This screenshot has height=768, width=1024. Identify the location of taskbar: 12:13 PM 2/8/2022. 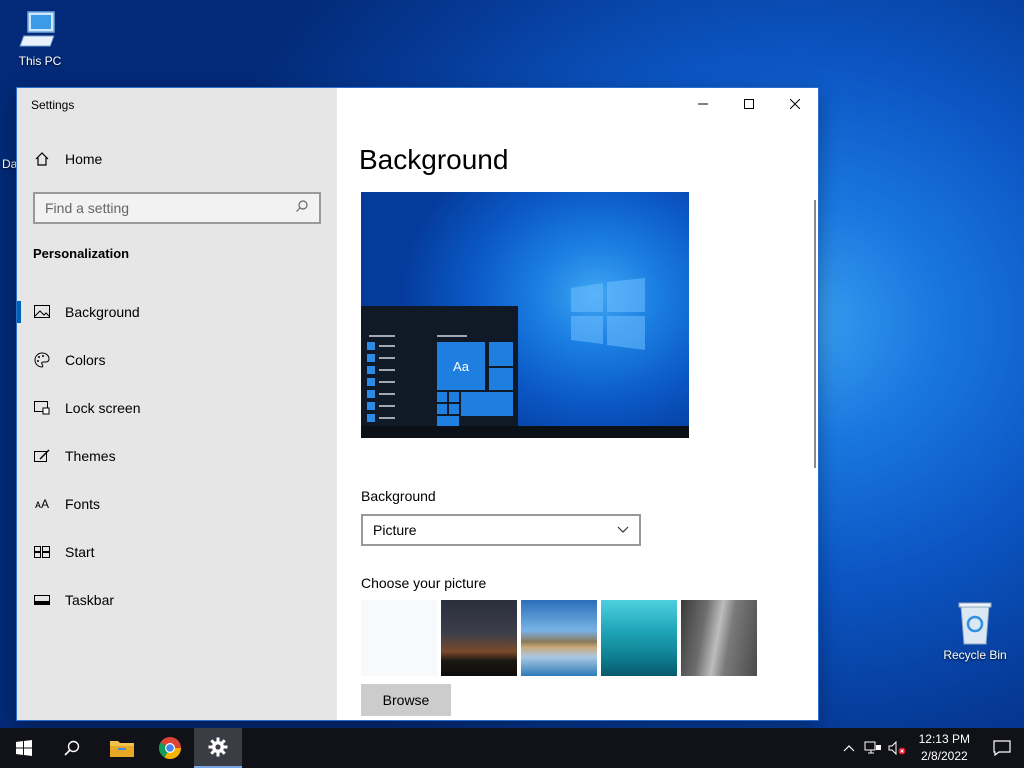
(512, 748).